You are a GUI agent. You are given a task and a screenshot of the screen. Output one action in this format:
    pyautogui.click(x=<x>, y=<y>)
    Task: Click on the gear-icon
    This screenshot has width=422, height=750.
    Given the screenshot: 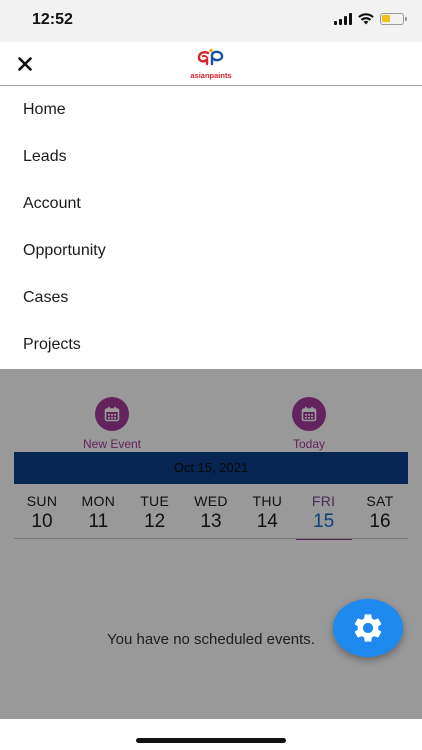 What is the action you would take?
    pyautogui.click(x=368, y=628)
    